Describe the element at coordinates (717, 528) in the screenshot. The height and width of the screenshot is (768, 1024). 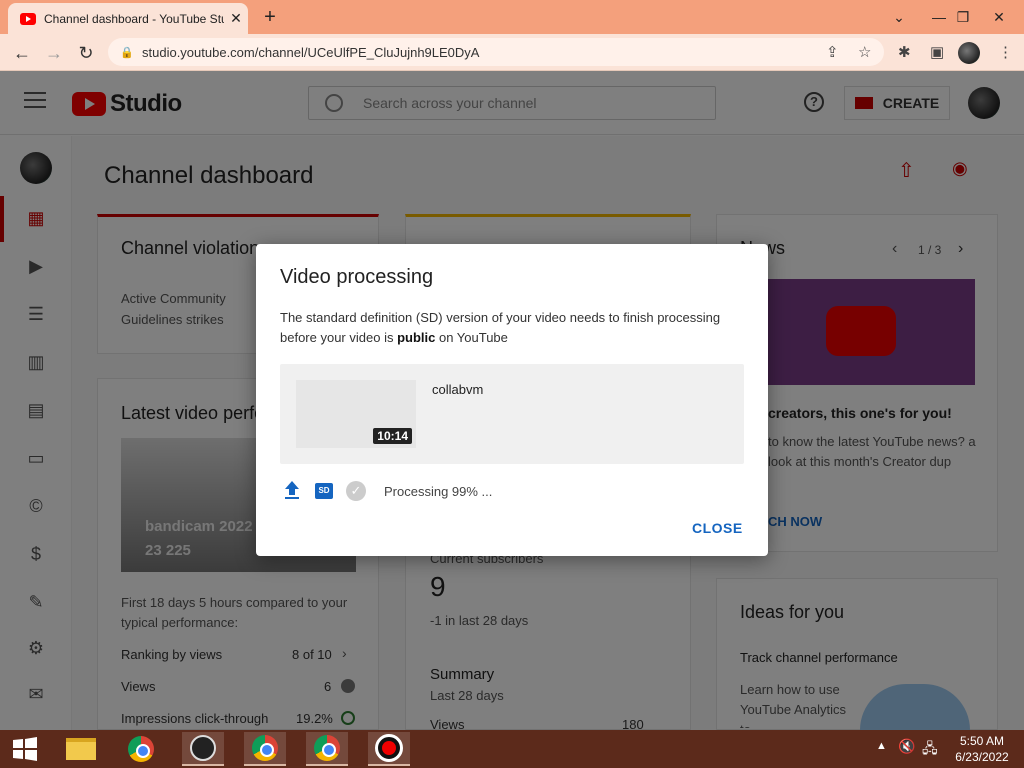
I see `close-button: CLOSE` at that location.